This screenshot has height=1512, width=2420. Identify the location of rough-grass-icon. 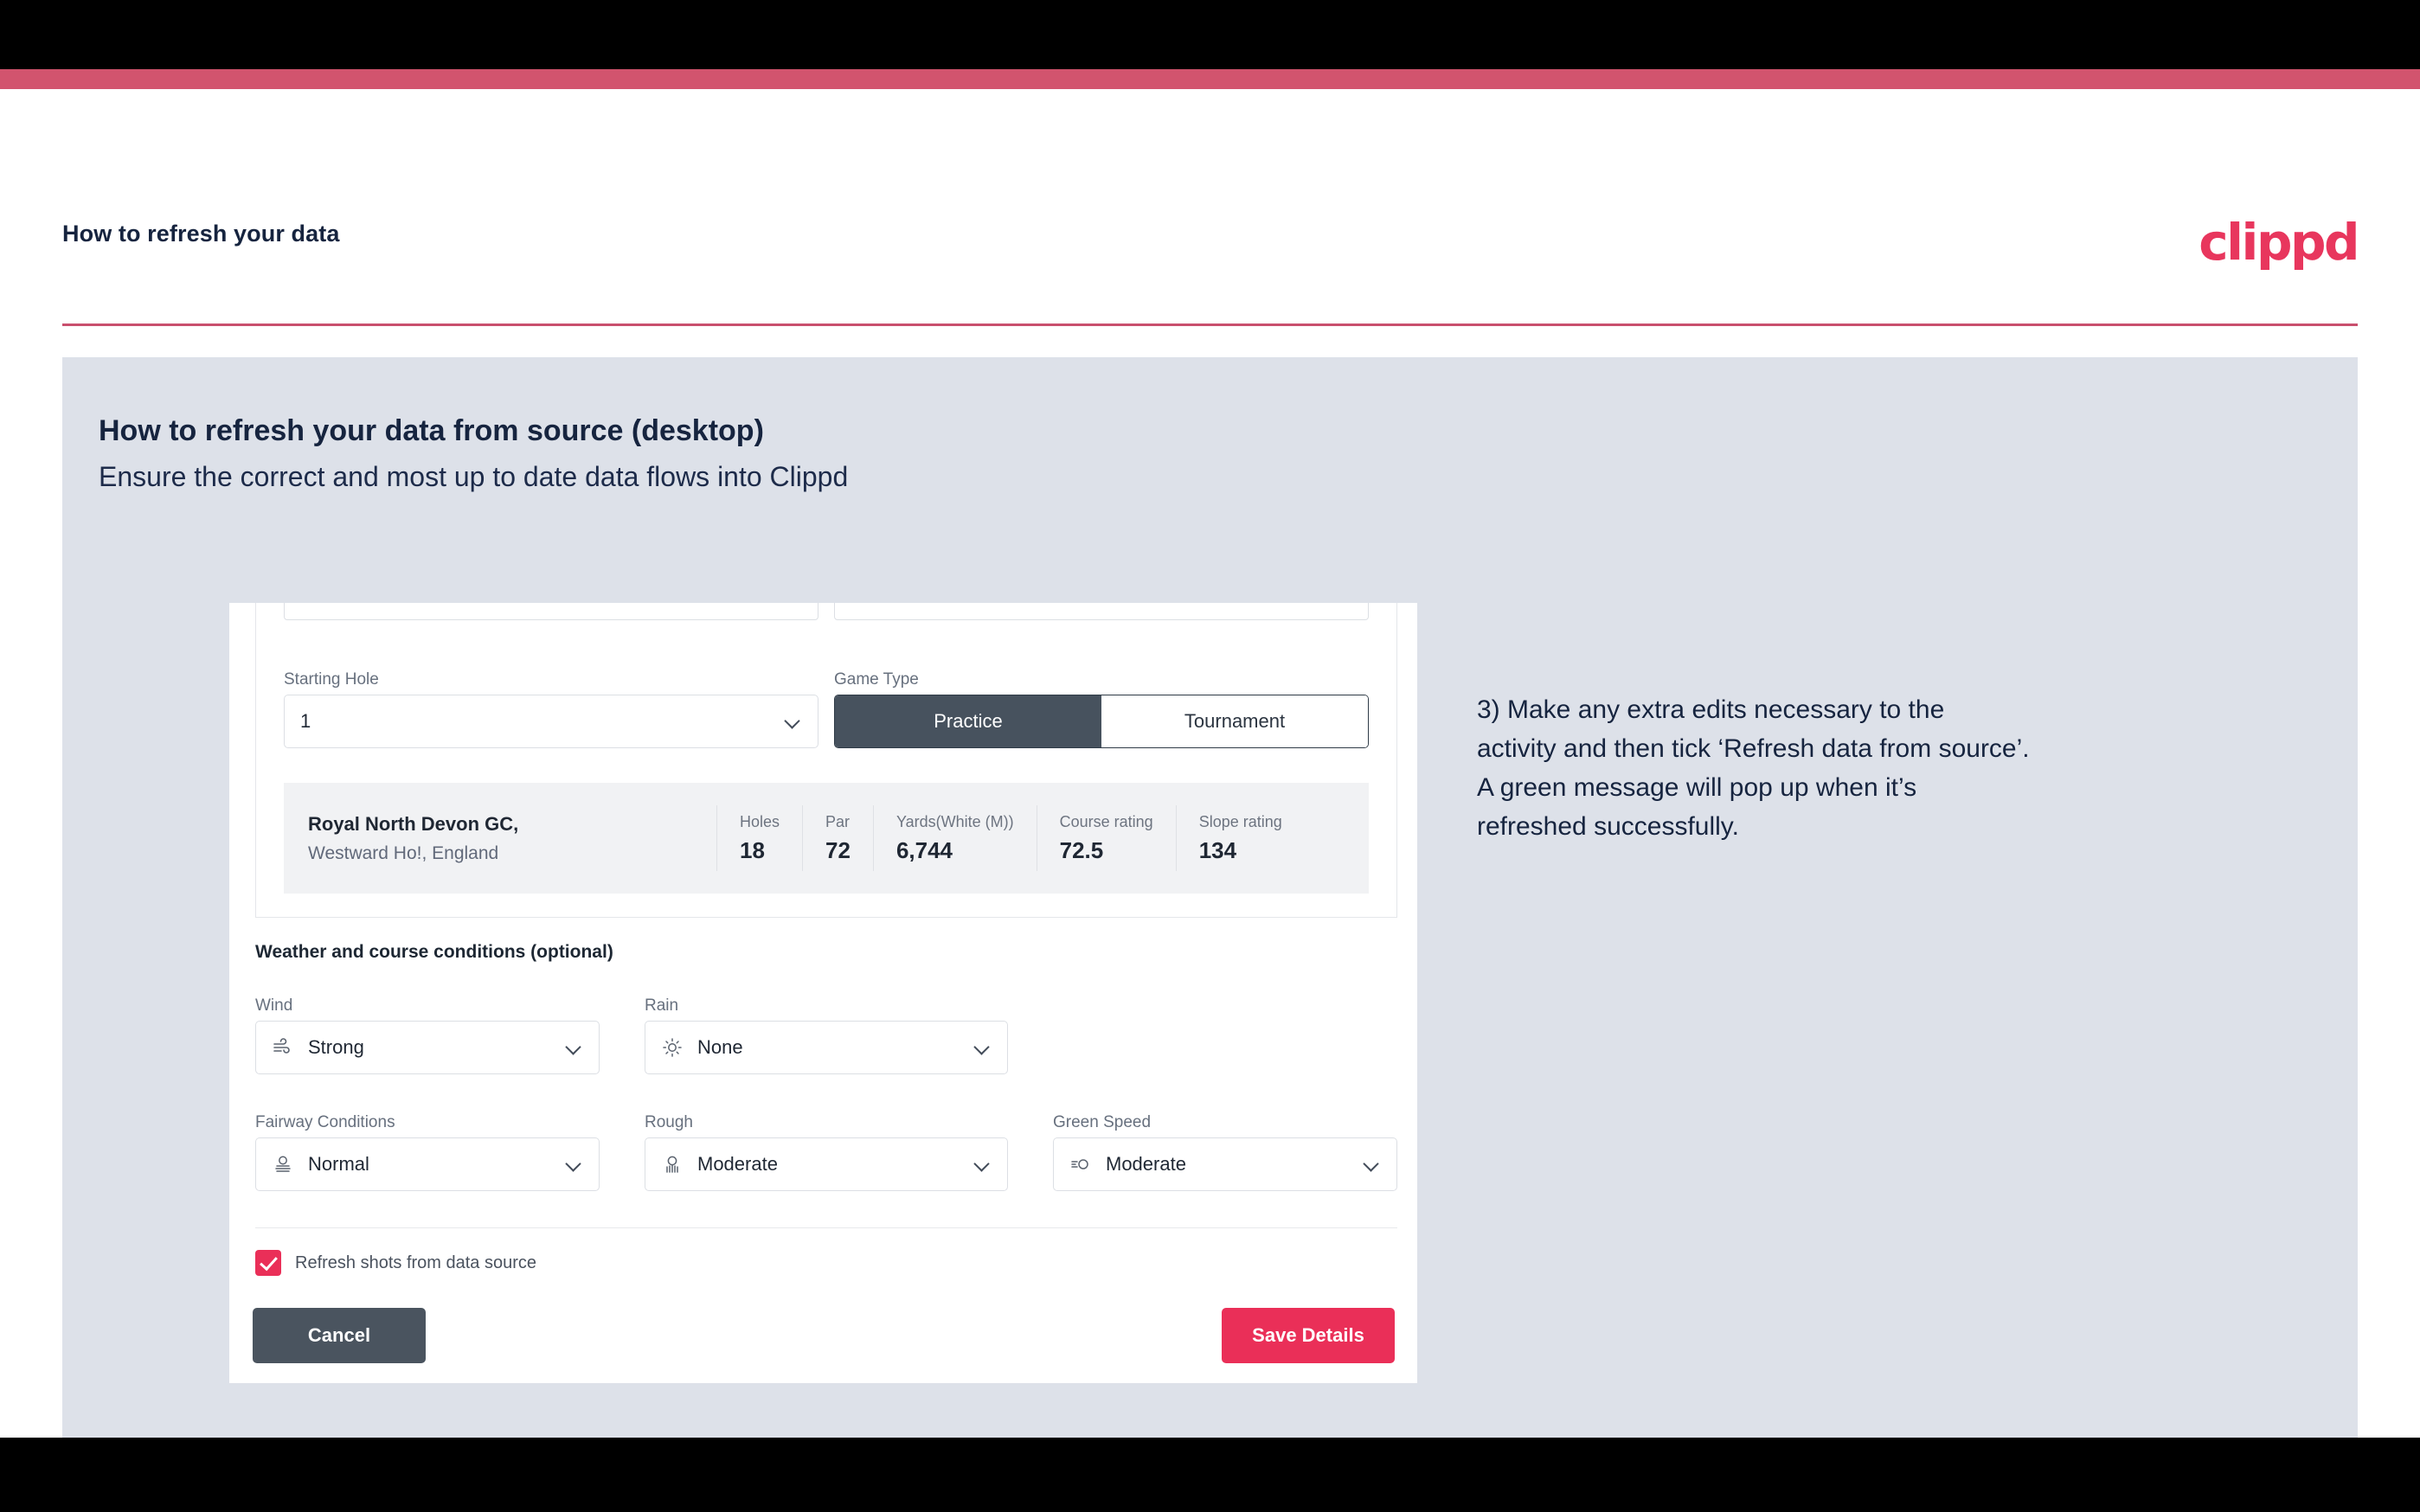
(672, 1164).